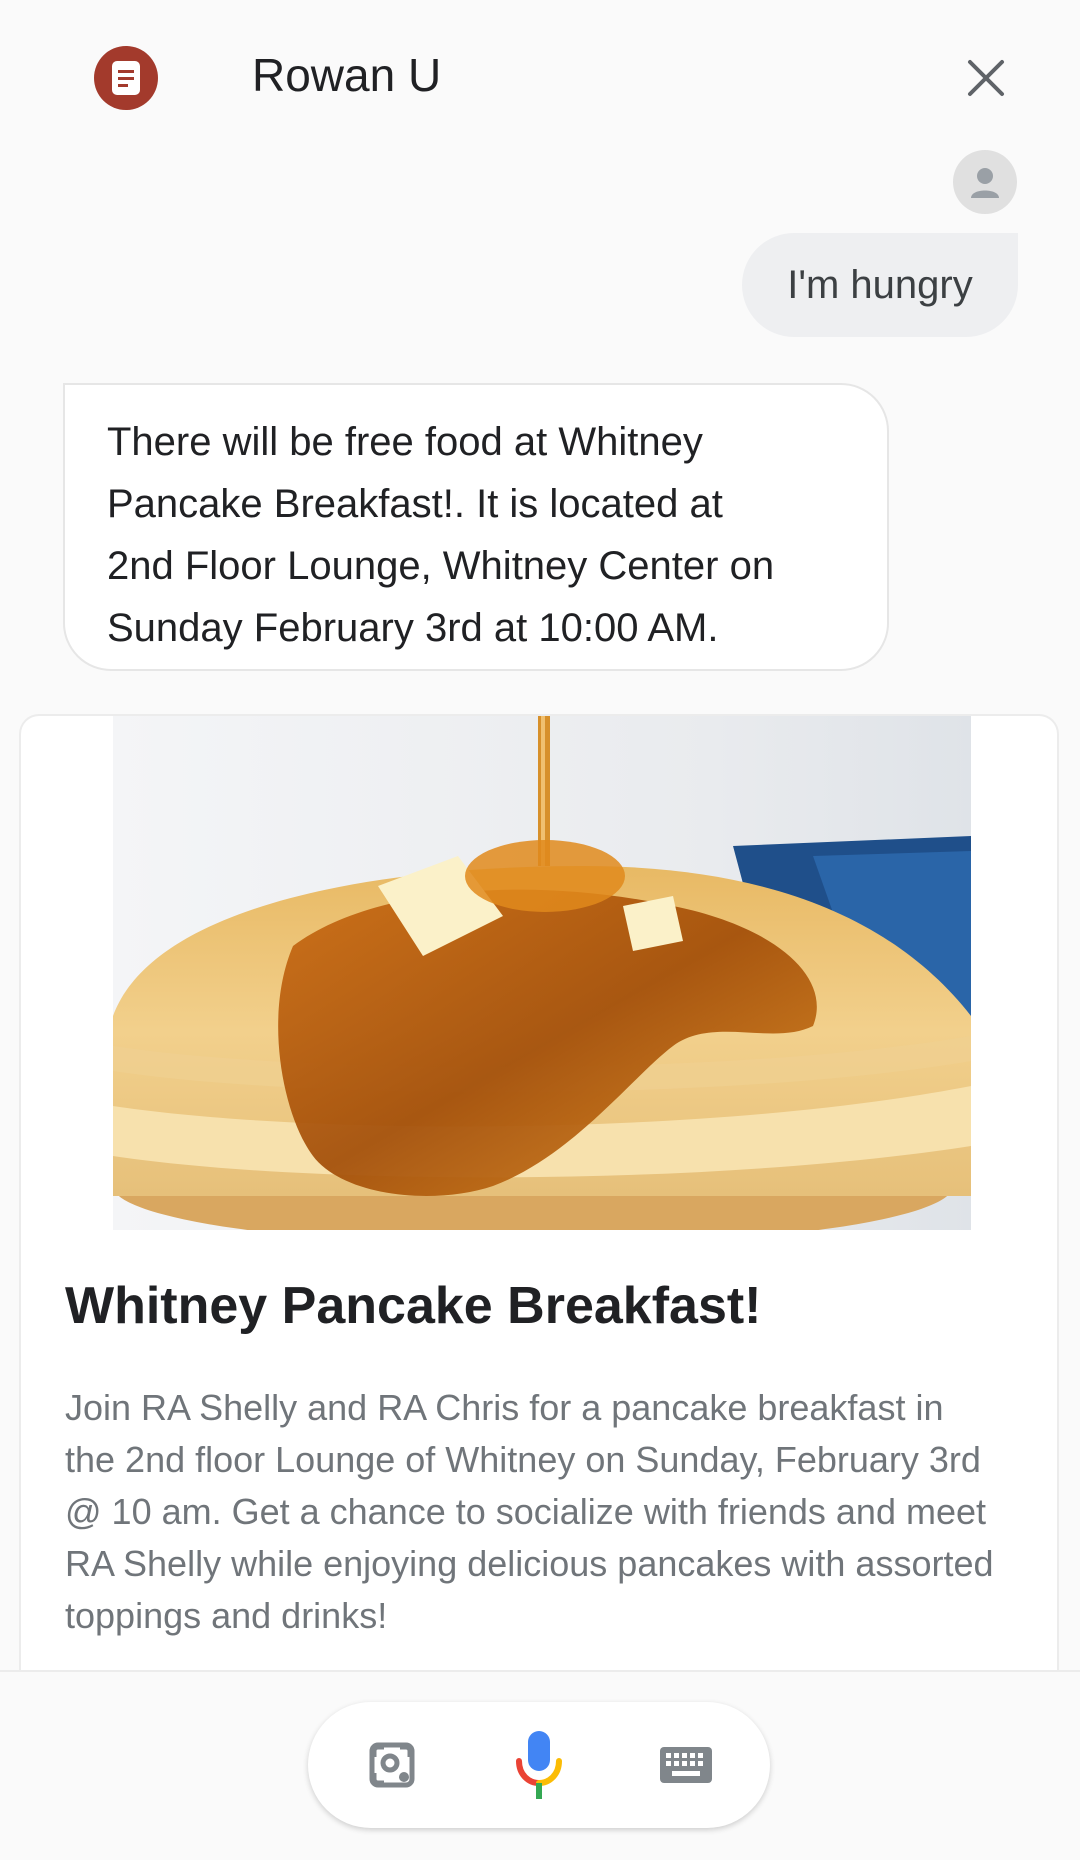 This screenshot has height=1860, width=1080. I want to click on user-avatar, so click(985, 182).